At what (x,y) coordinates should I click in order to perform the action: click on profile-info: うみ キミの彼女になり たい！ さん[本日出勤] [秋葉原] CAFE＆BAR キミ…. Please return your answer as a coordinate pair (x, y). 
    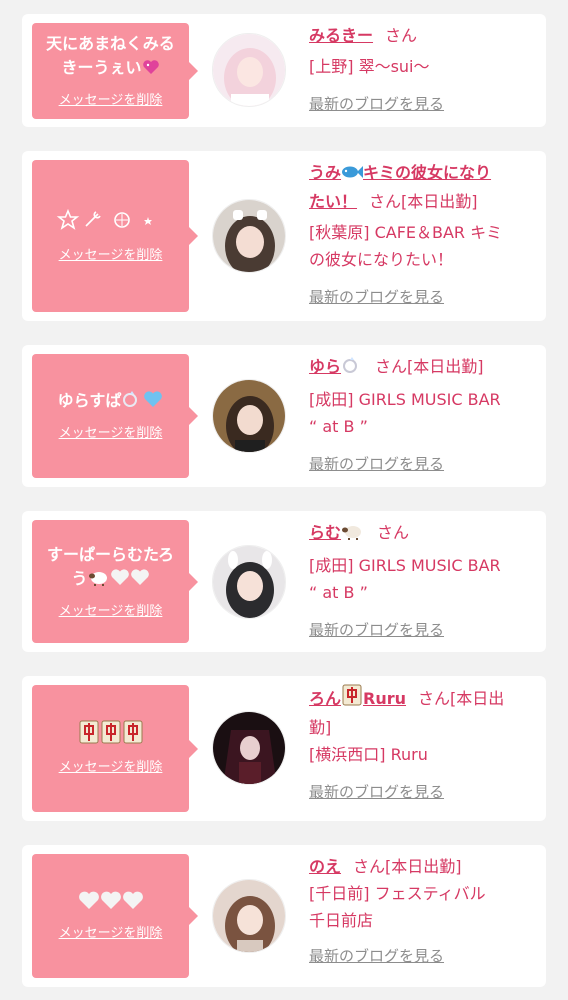
    Looking at the image, I should click on (424, 235).